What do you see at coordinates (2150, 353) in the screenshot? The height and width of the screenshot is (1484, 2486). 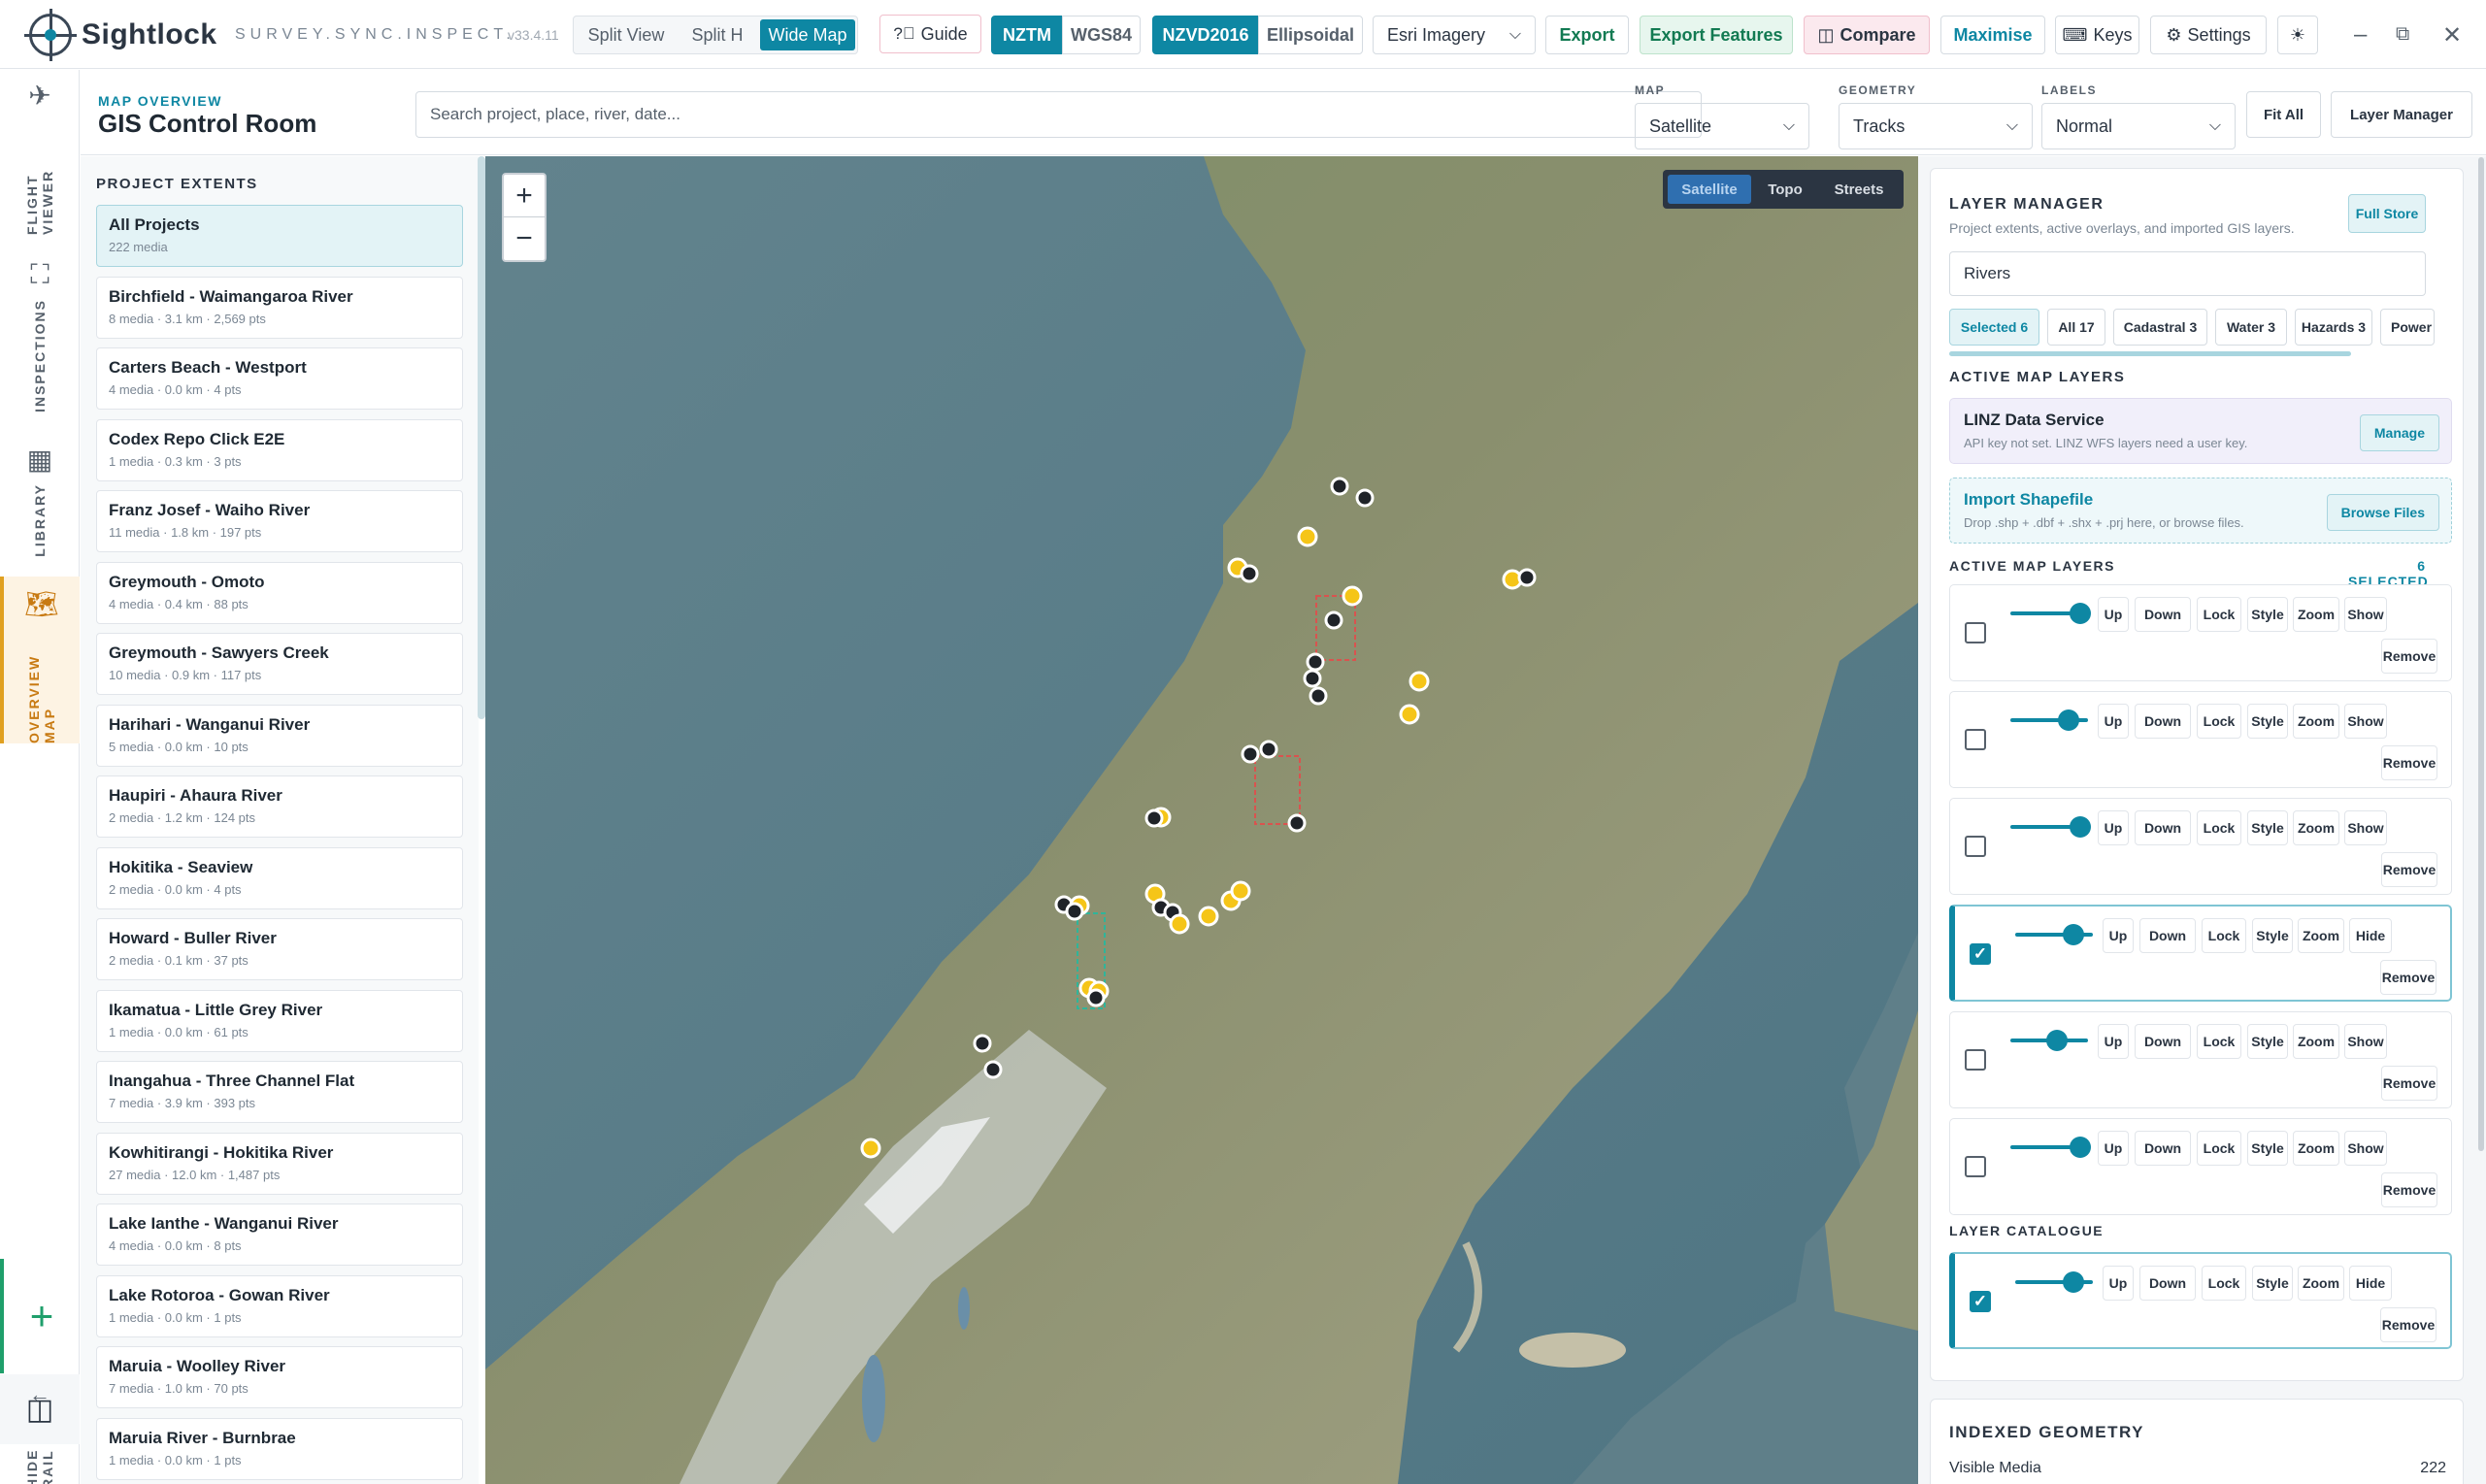 I see `chip-scrollbar` at bounding box center [2150, 353].